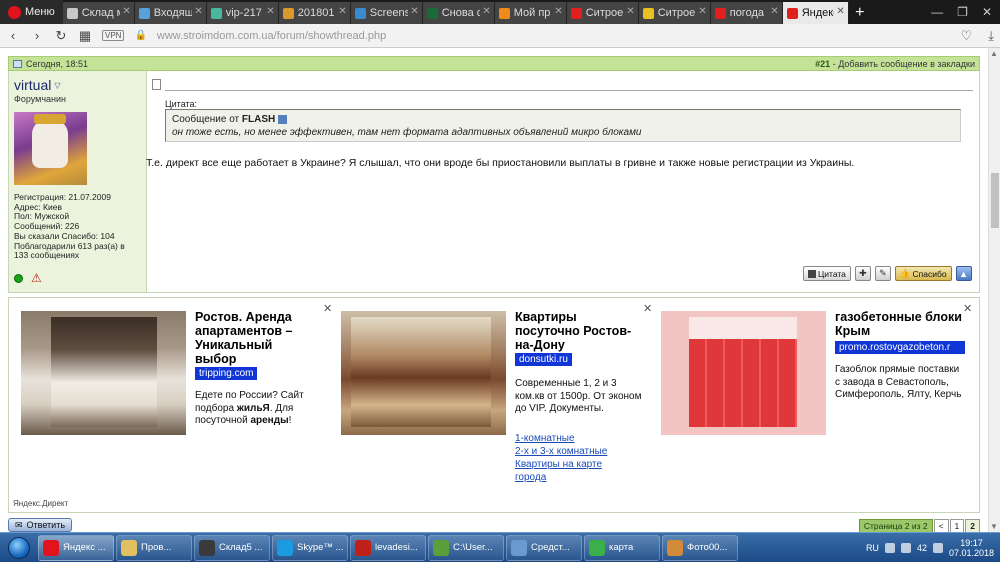  I want to click on scroll-top-icon: ▲, so click(963, 273).